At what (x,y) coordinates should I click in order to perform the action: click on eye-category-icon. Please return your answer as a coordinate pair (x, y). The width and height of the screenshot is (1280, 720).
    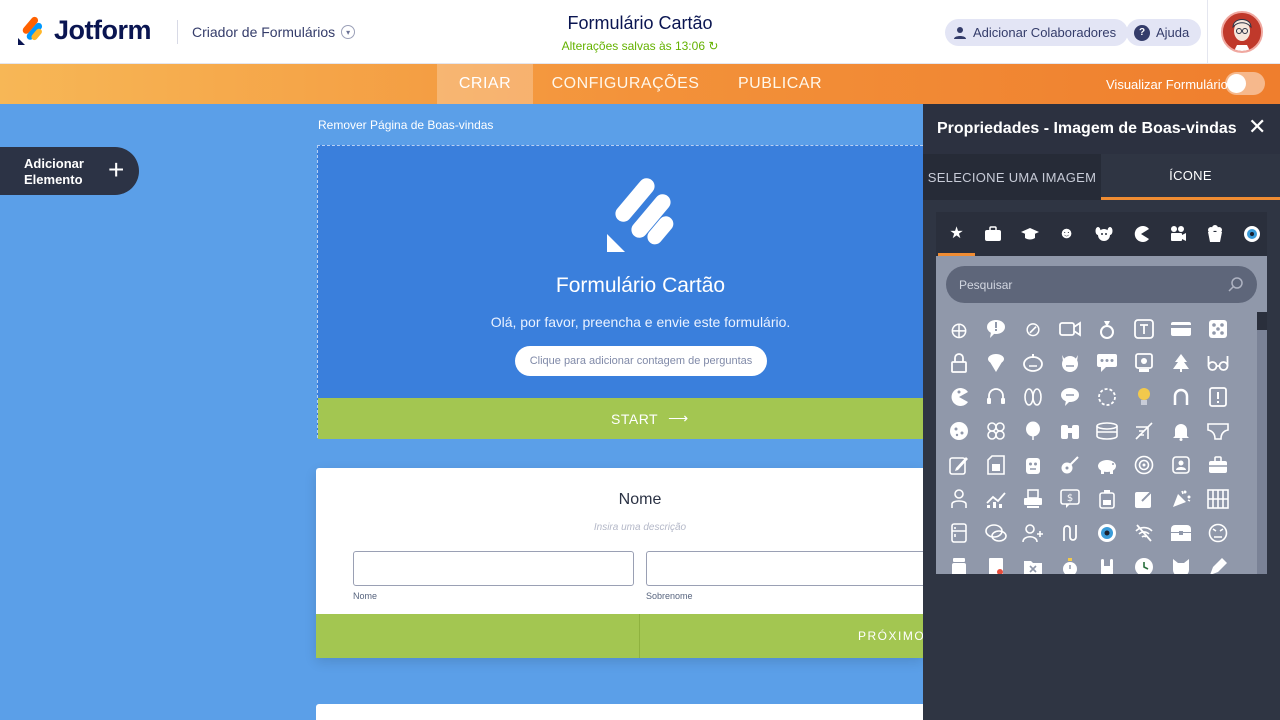
    Looking at the image, I should click on (1250, 234).